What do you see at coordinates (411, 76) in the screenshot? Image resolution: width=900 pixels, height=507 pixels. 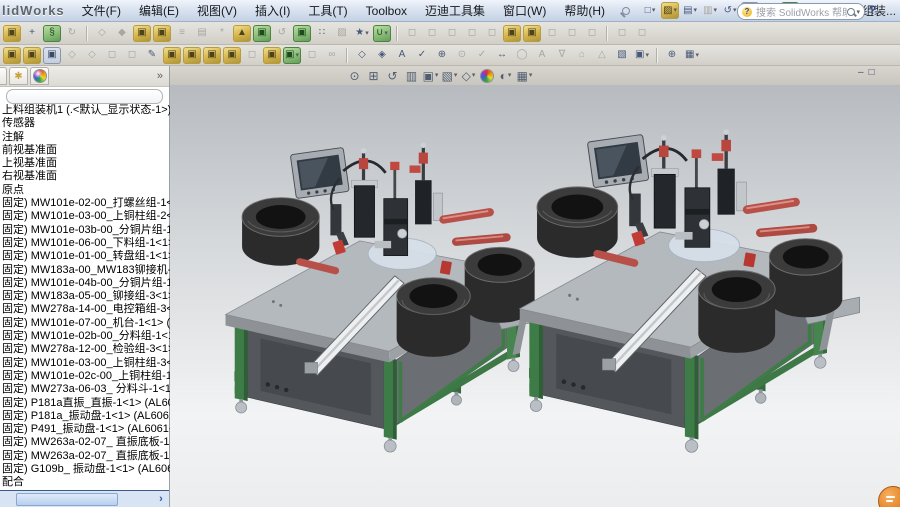 I see `section-view-icon: ▥` at bounding box center [411, 76].